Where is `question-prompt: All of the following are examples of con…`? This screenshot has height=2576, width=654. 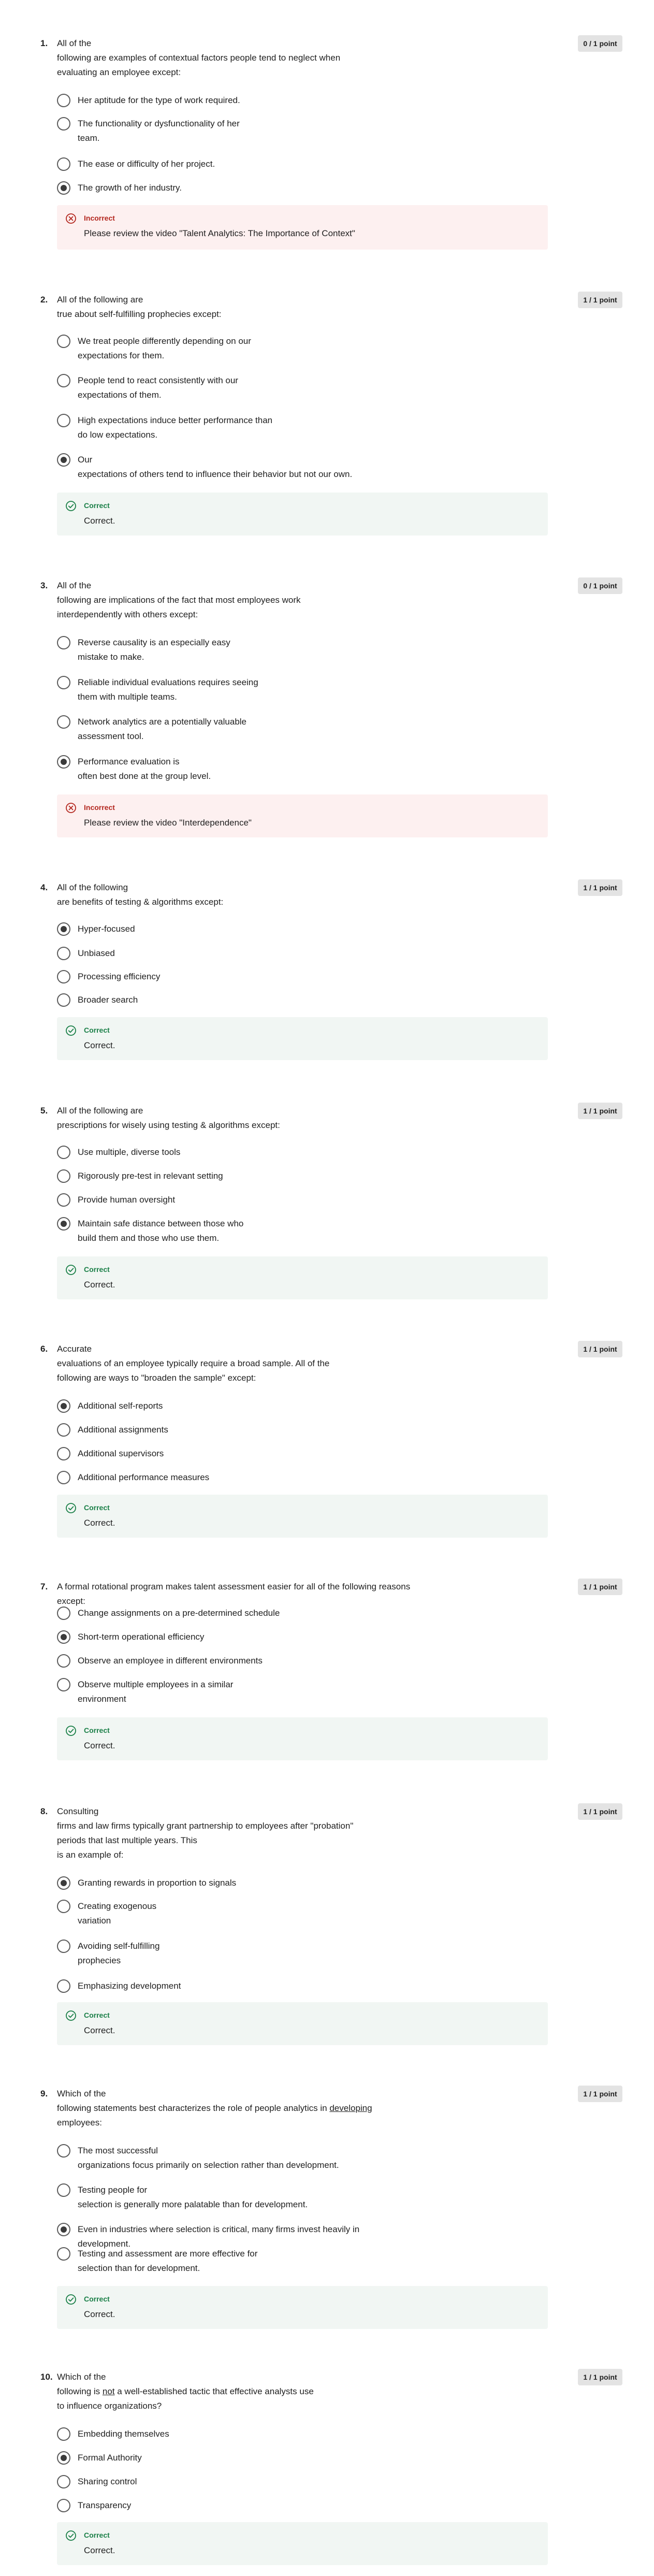 question-prompt: All of the following are examples of con… is located at coordinates (199, 57).